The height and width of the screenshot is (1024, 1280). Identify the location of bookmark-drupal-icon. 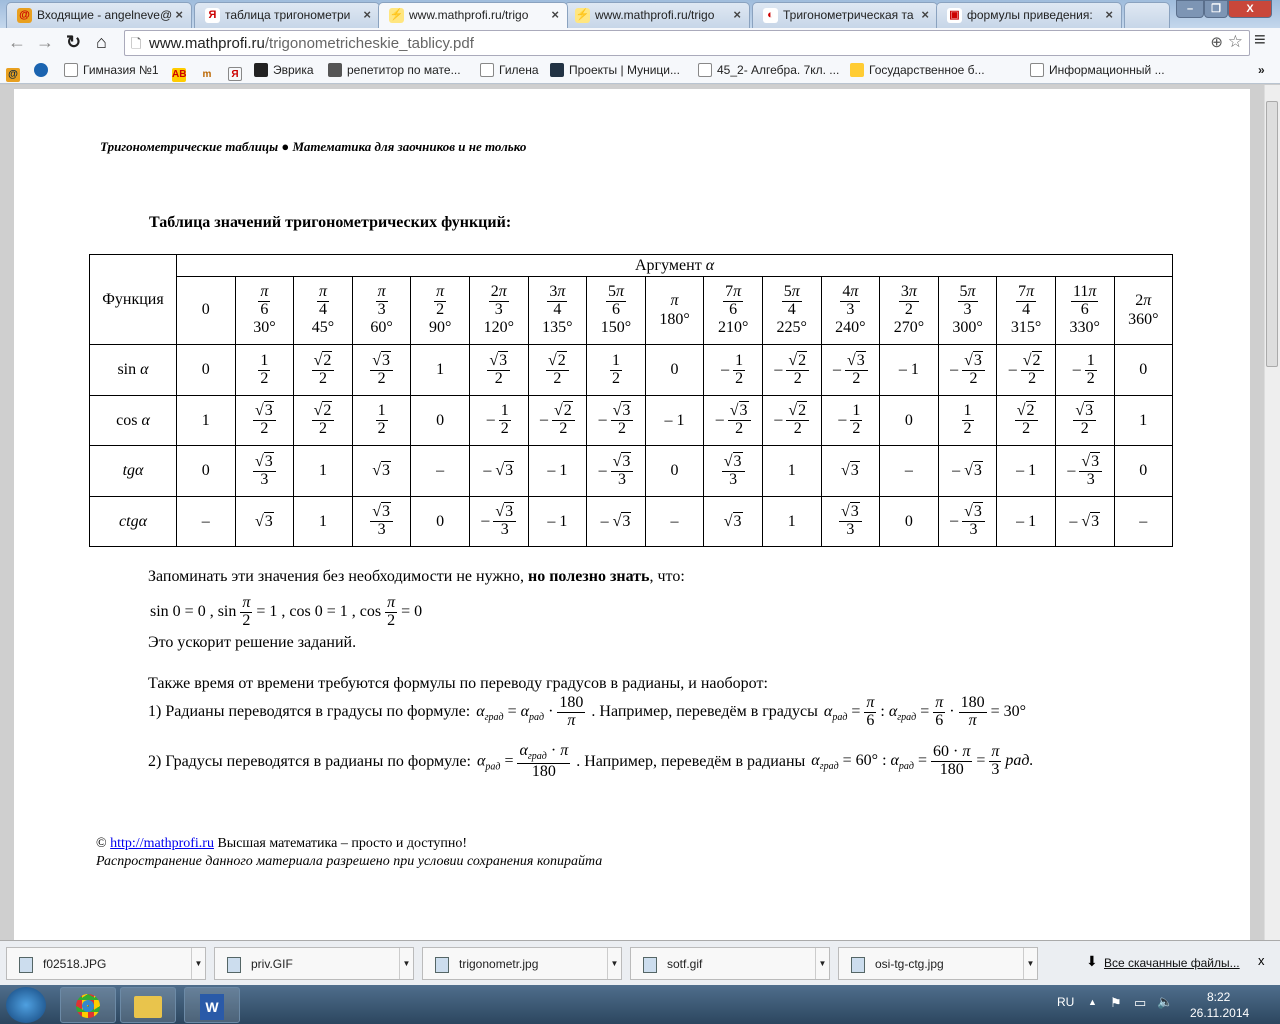
(43, 70).